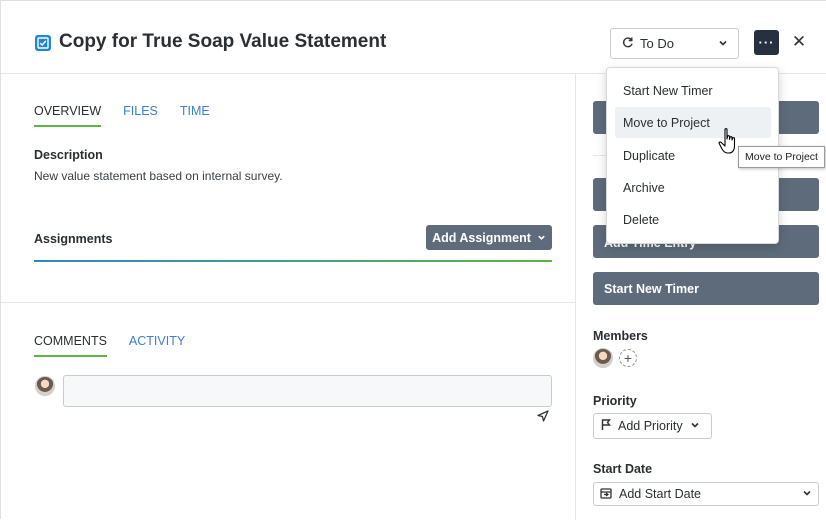 The height and width of the screenshot is (520, 826). What do you see at coordinates (693, 90) in the screenshot?
I see `menu-item-start-new-timer: Start New Timer` at bounding box center [693, 90].